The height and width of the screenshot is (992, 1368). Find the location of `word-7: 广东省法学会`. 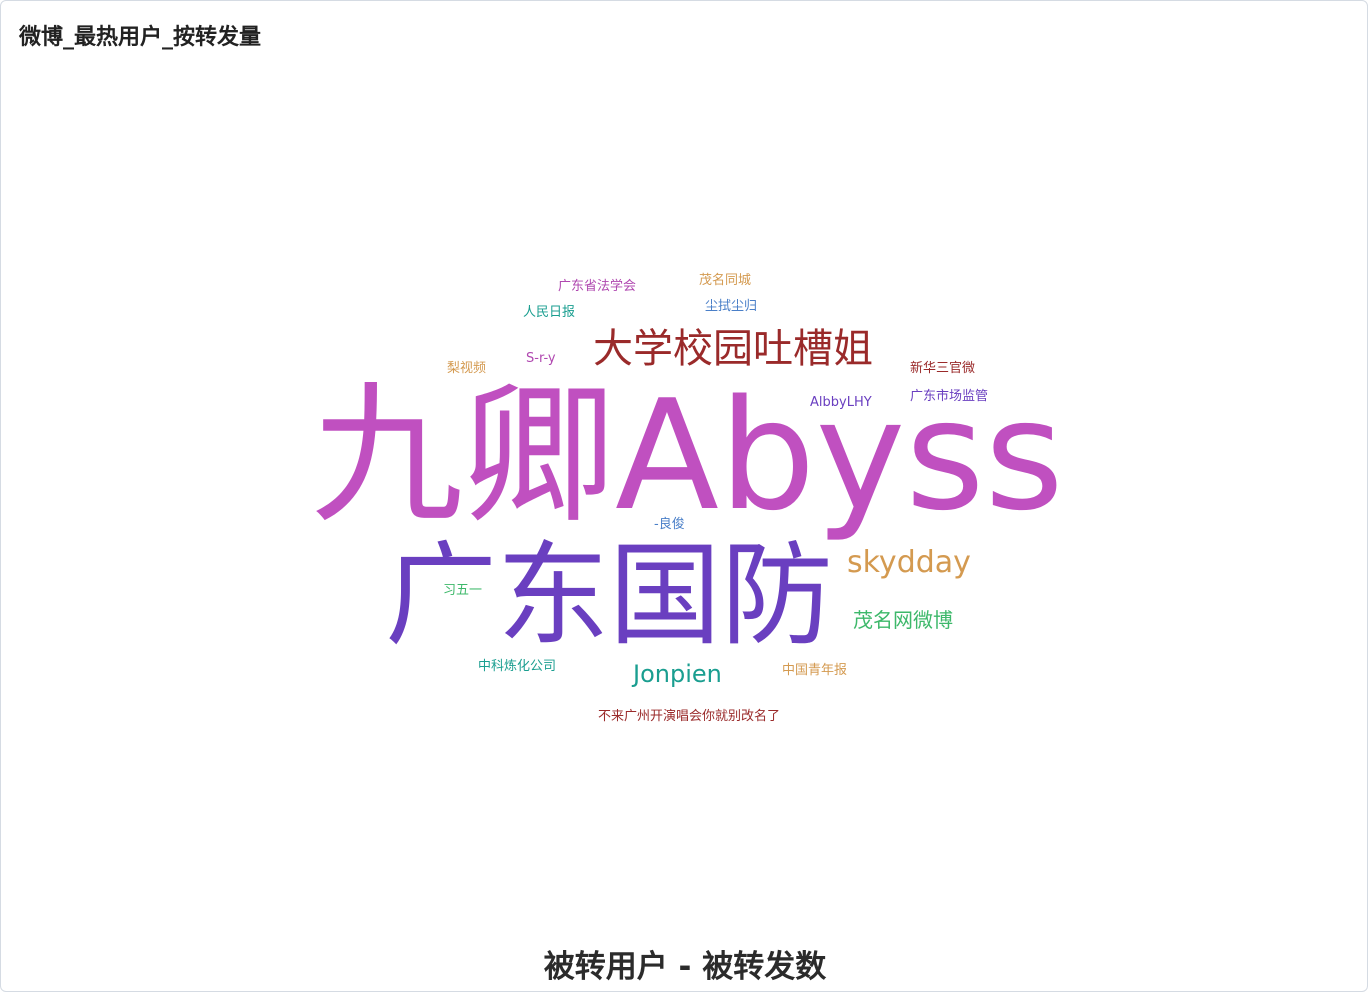

word-7: 广东省法学会 is located at coordinates (597, 286).